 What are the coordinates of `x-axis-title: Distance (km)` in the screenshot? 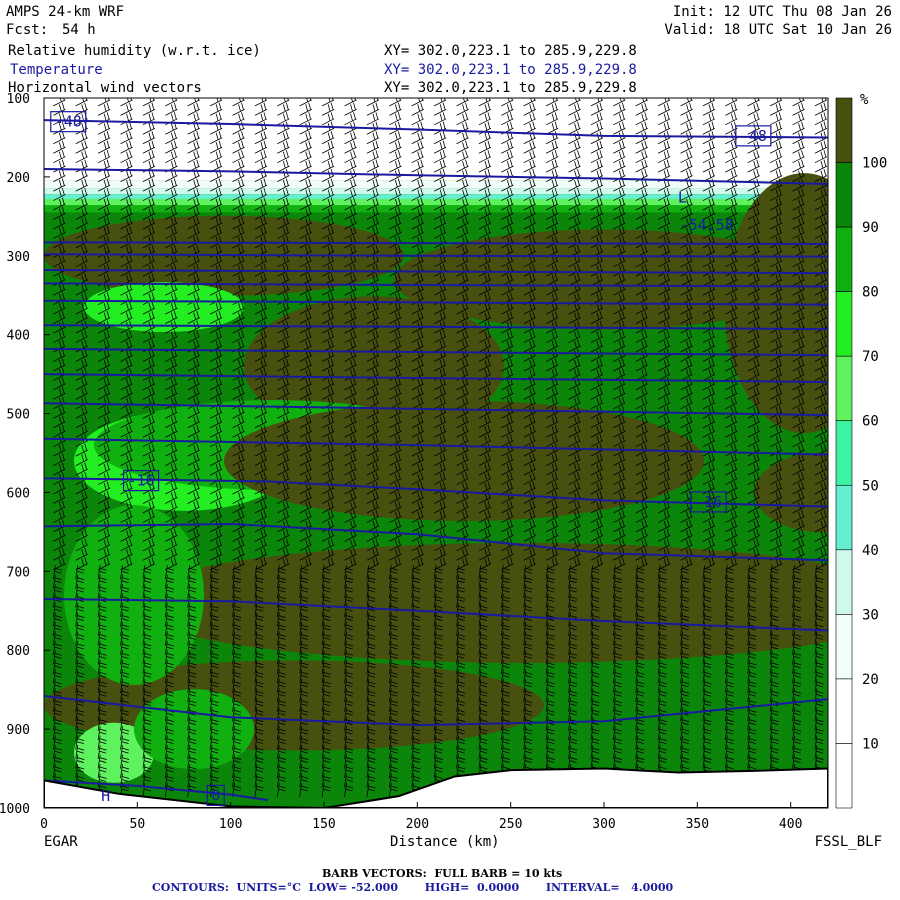 It's located at (445, 842).